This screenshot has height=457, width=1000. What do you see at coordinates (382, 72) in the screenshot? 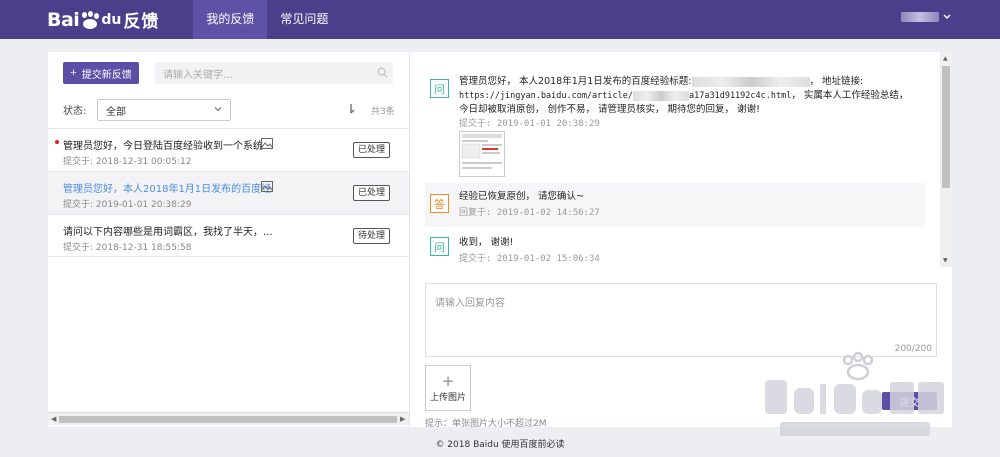
I see `search-icon` at bounding box center [382, 72].